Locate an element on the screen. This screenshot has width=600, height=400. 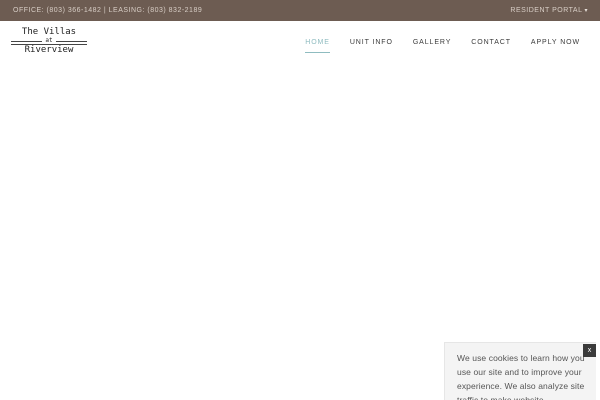
logo-line-3: Riverview is located at coordinates (49, 49).